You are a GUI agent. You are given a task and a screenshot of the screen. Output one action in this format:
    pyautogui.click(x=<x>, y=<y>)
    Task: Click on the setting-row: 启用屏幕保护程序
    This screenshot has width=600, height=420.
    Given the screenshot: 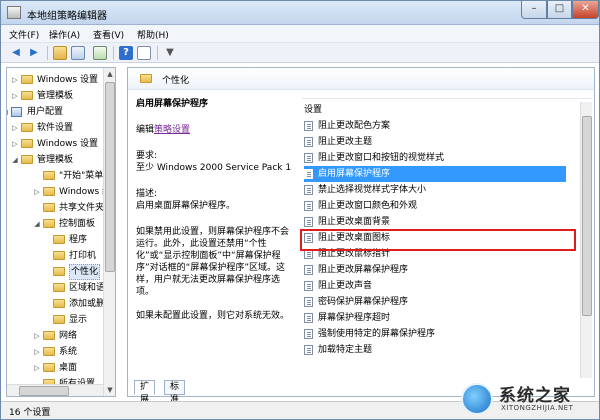 What is the action you would take?
    pyautogui.click(x=435, y=174)
    